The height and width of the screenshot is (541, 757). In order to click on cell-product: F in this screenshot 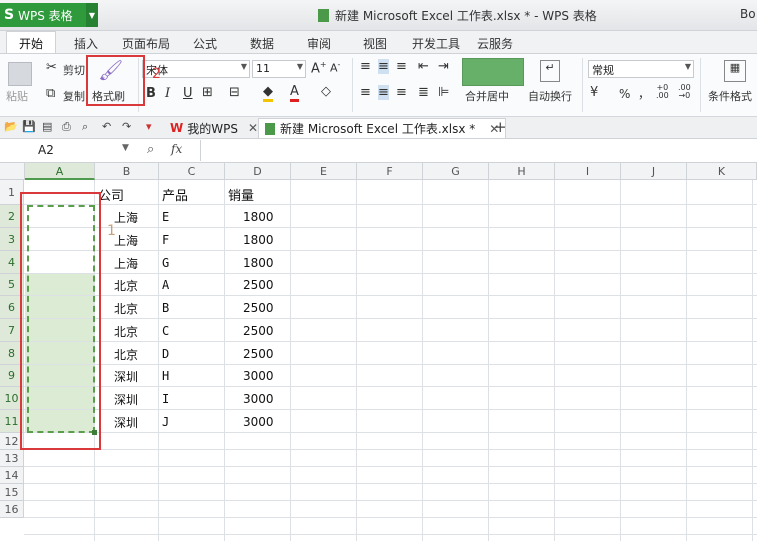, I will do `click(165, 240)`.